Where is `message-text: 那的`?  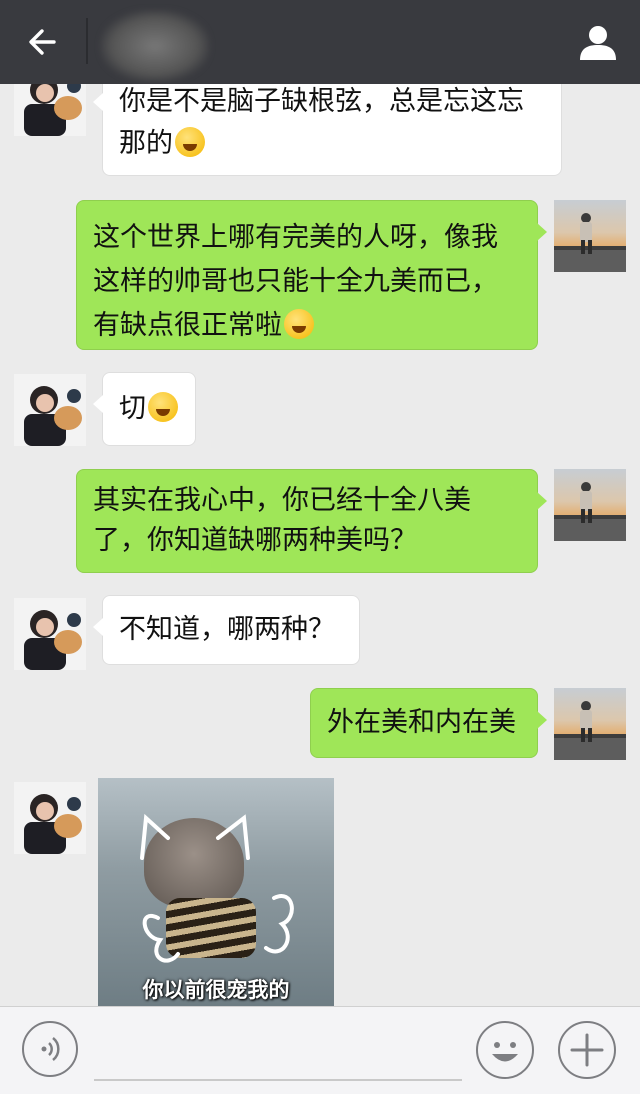 message-text: 那的 is located at coordinates (146, 143).